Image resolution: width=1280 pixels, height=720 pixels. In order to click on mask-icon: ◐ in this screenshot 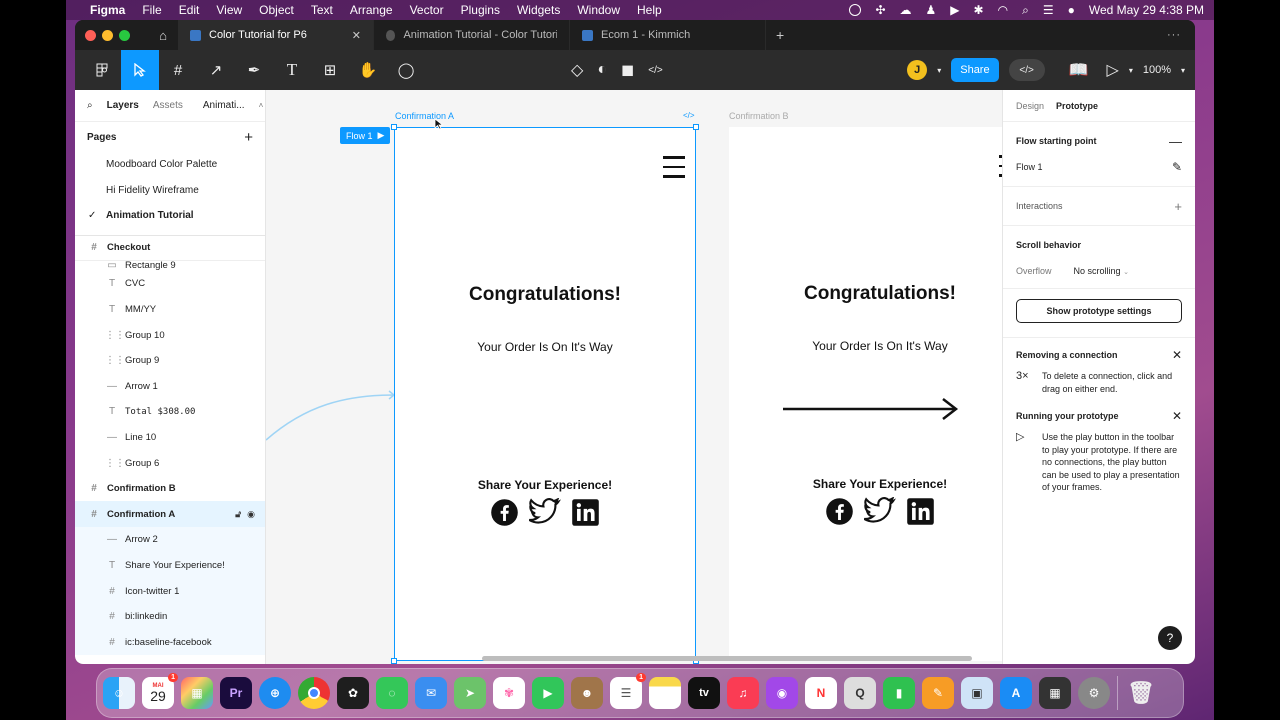, I will do `click(602, 70)`.